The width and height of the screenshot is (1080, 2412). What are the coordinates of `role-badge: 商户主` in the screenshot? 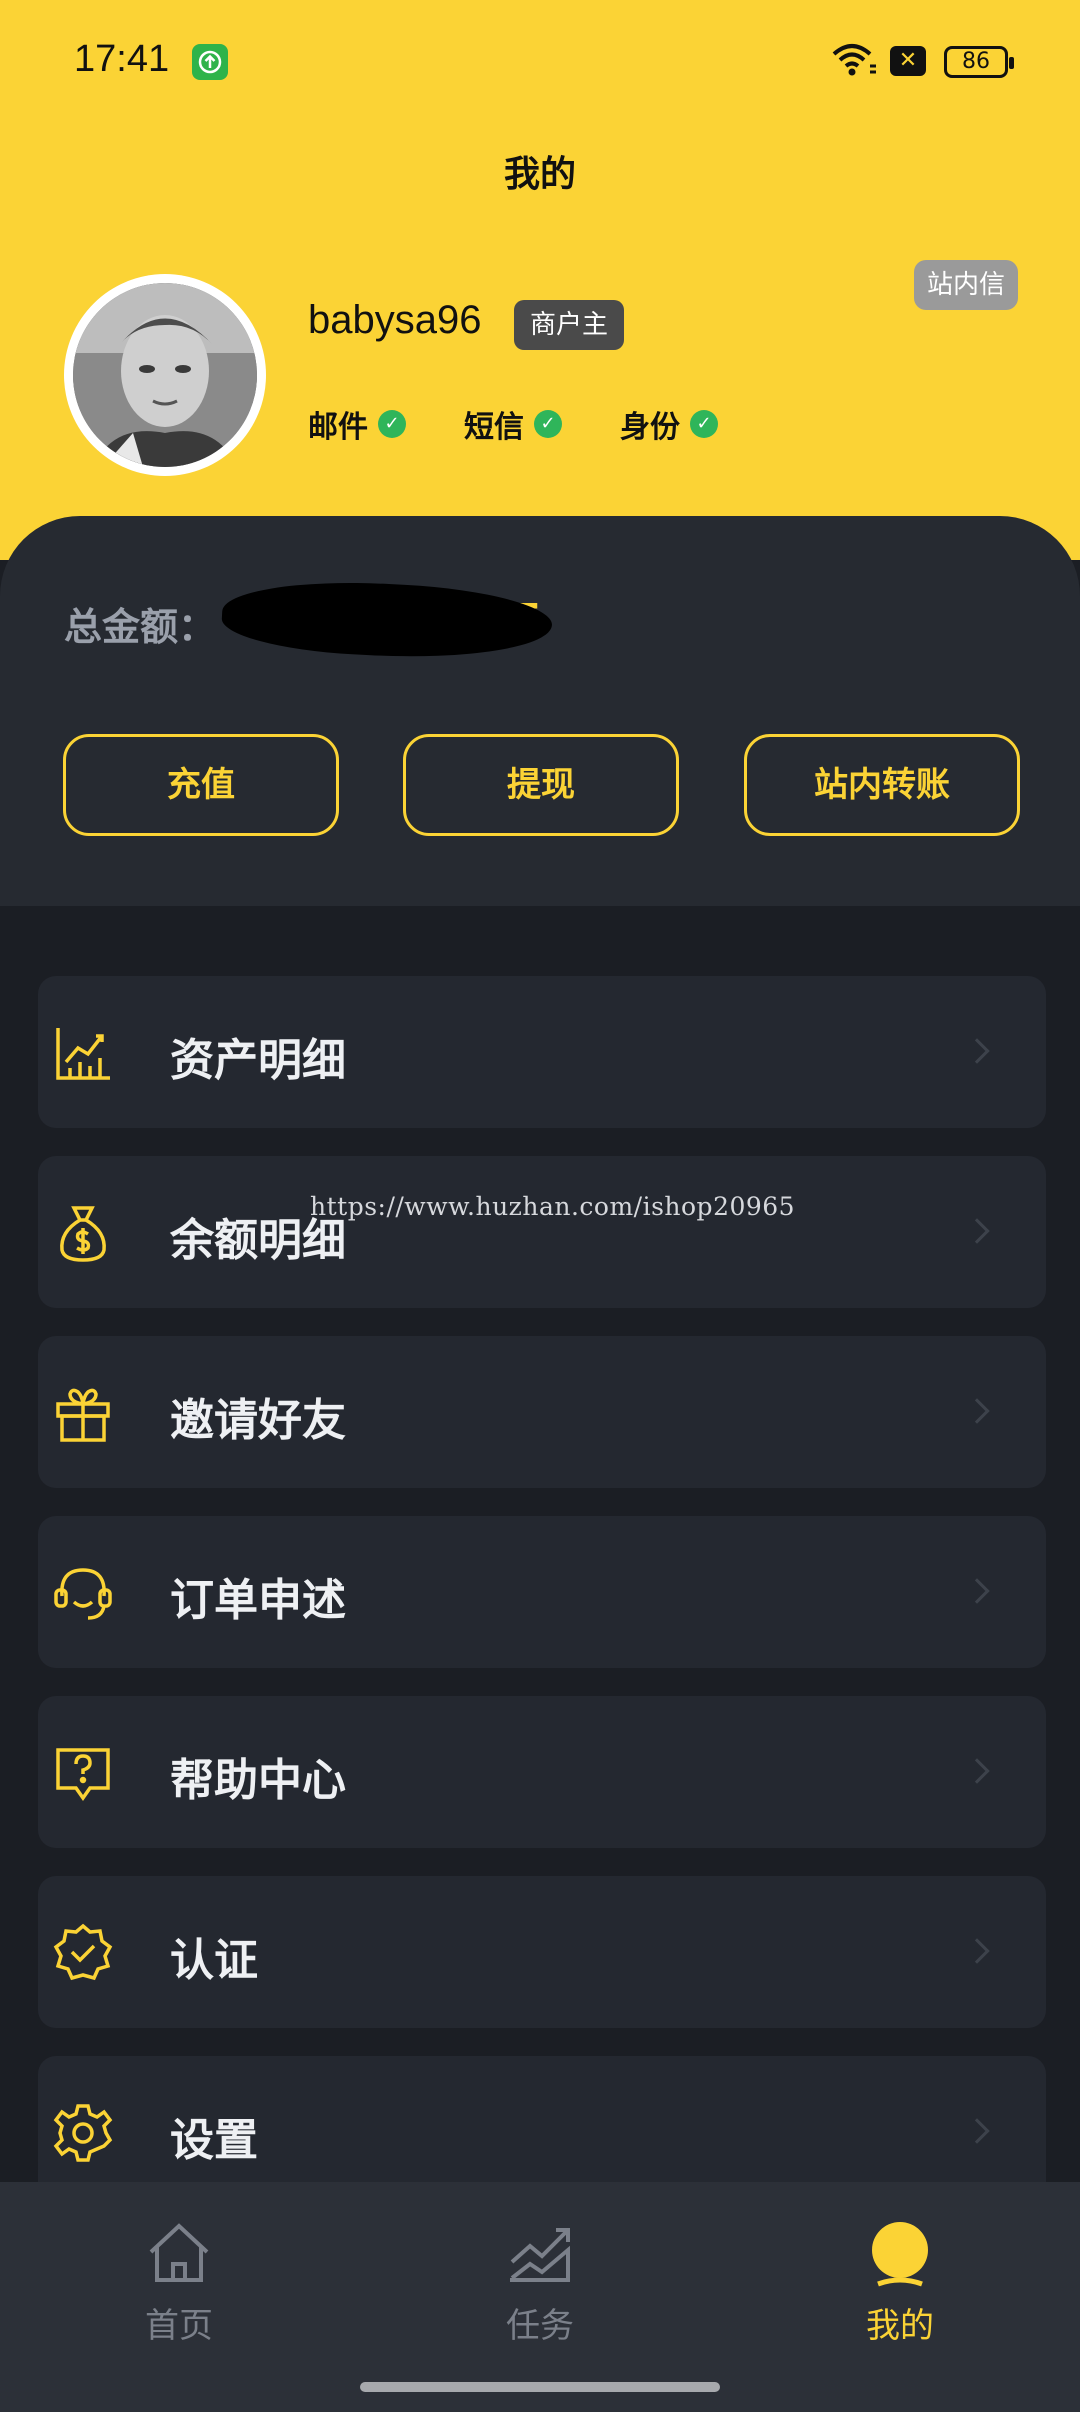 It's located at (569, 325).